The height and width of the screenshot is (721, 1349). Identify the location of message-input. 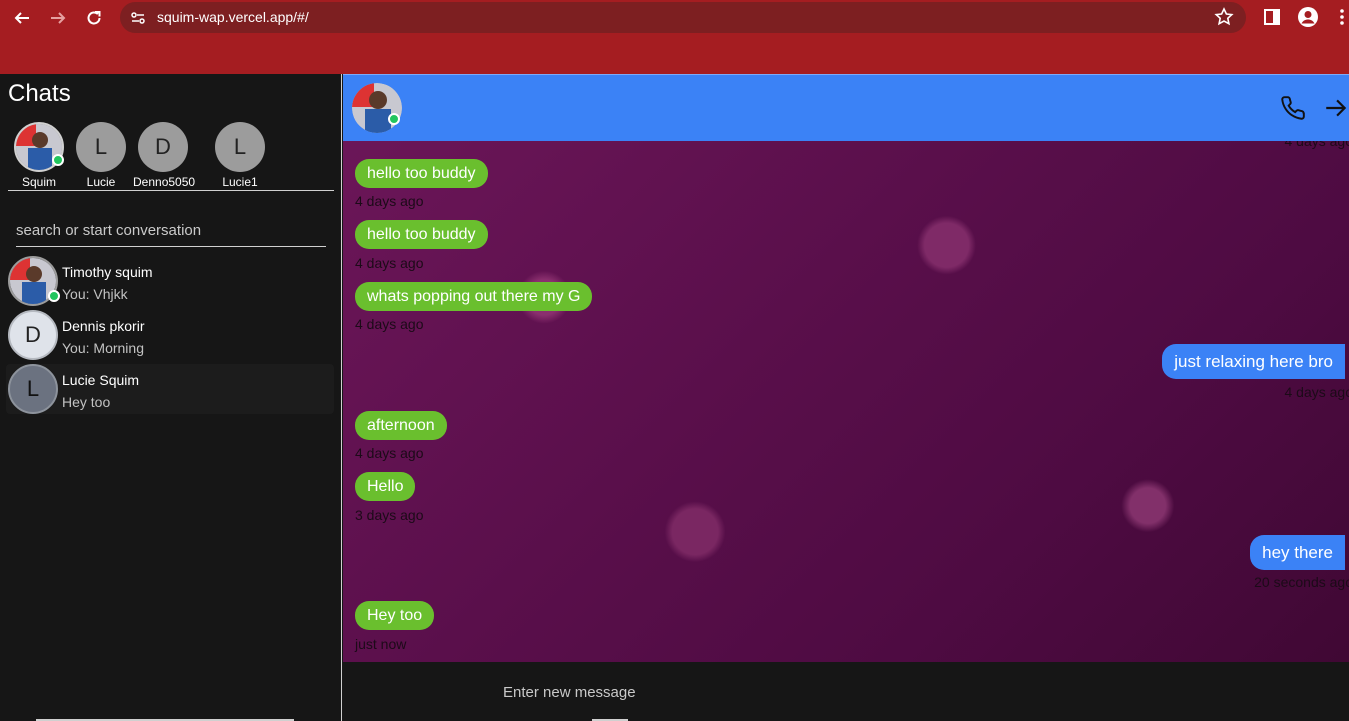
(803, 692).